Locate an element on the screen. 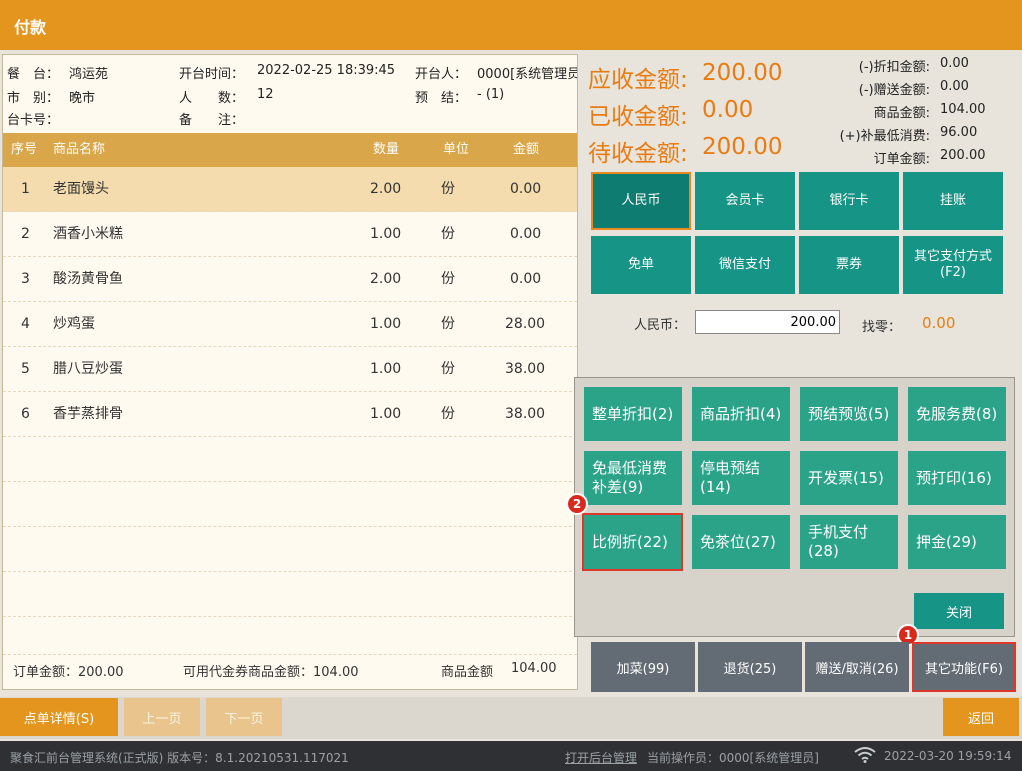 Image resolution: width=1022 pixels, height=771 pixels. receivable-value: 200.00 is located at coordinates (742, 73).